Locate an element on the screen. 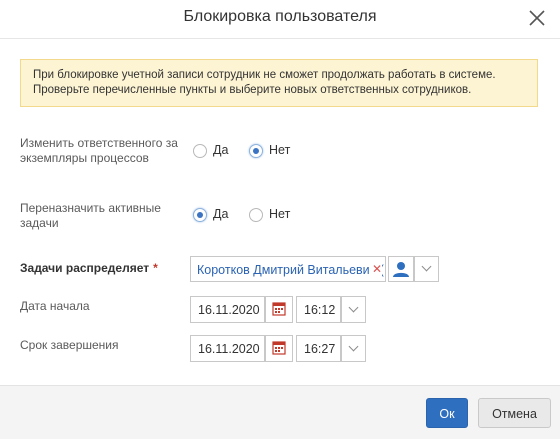  start-date-input: 16.11.2020 is located at coordinates (227, 309).